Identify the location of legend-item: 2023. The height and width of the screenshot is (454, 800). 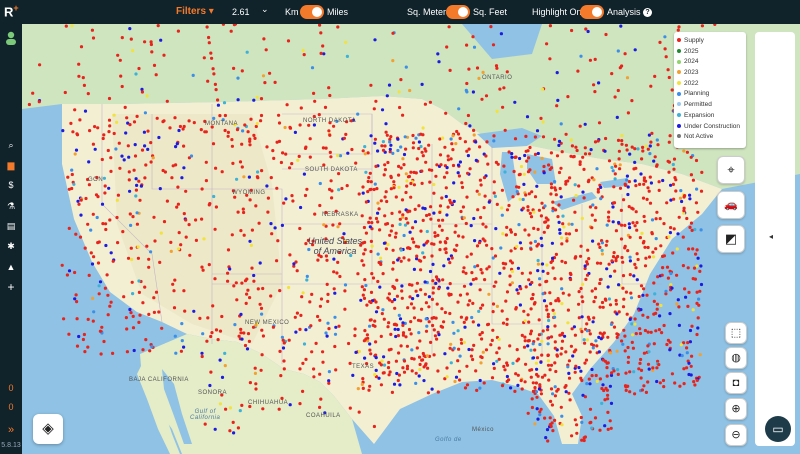
(710, 73).